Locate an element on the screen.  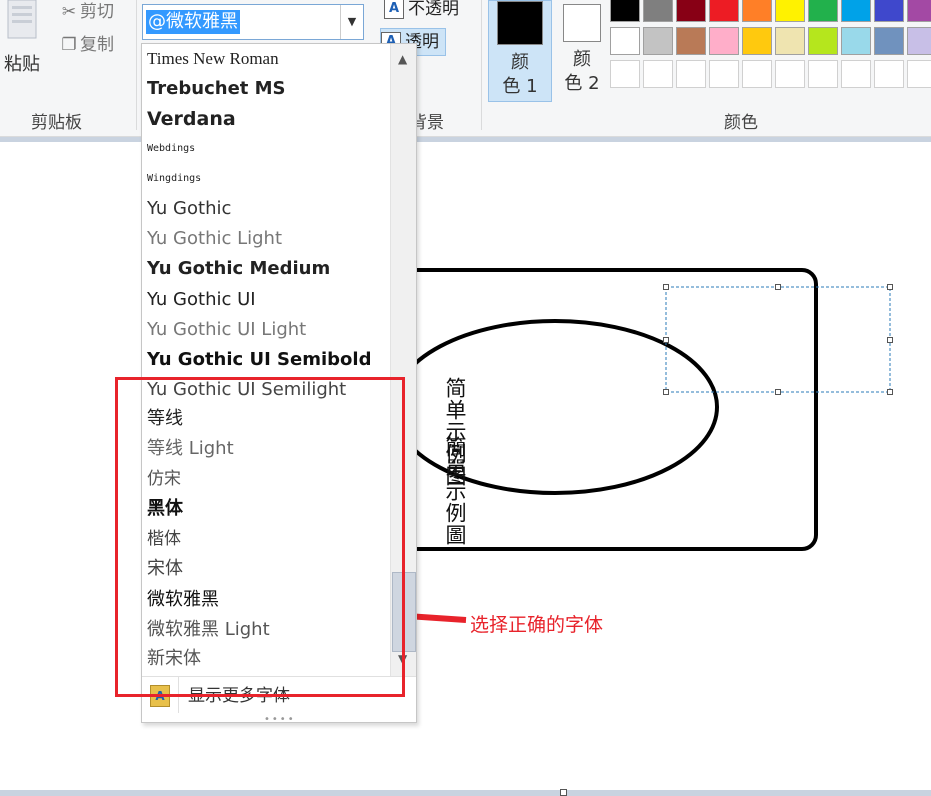
font-option: Wingdings is located at coordinates (174, 179).